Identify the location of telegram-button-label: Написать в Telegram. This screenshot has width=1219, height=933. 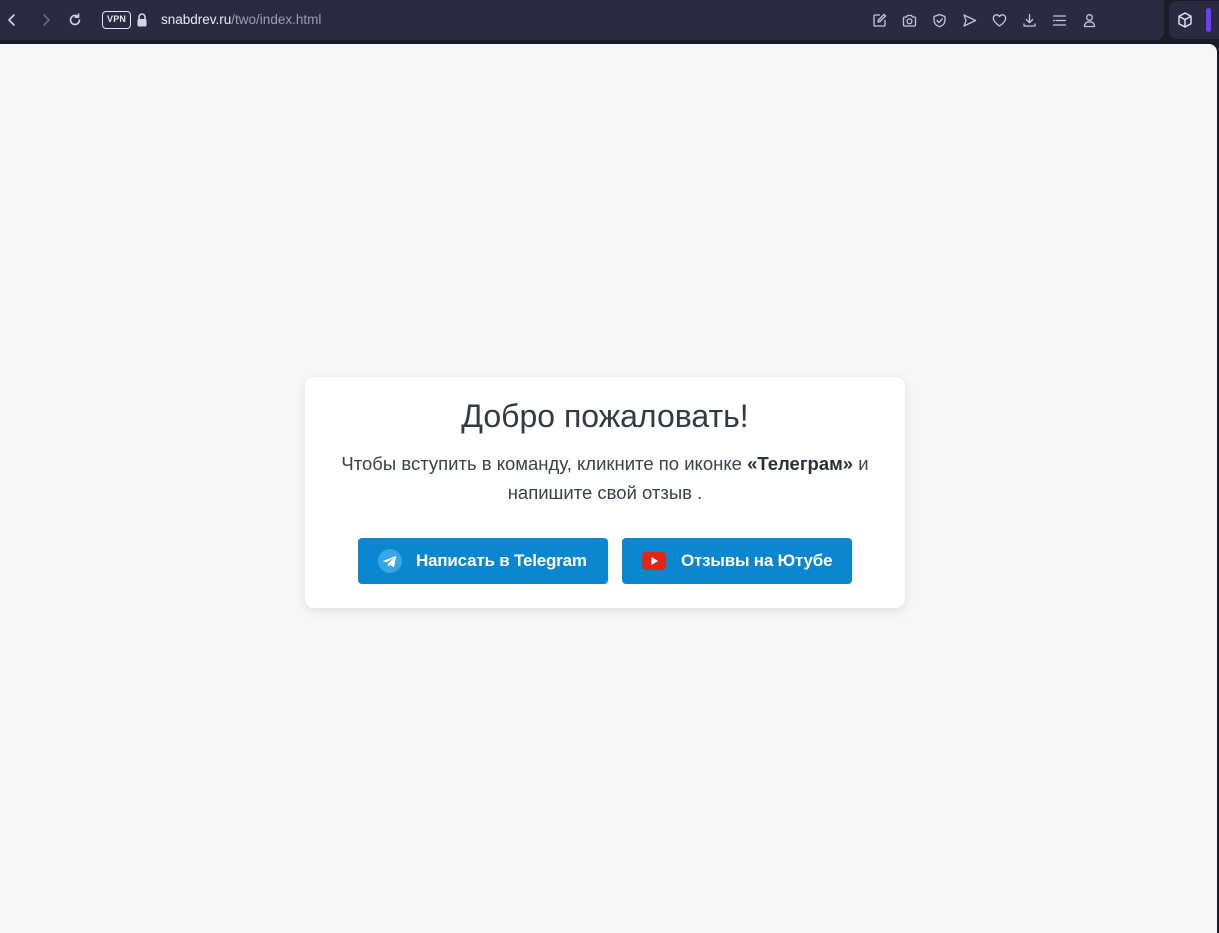
(501, 560).